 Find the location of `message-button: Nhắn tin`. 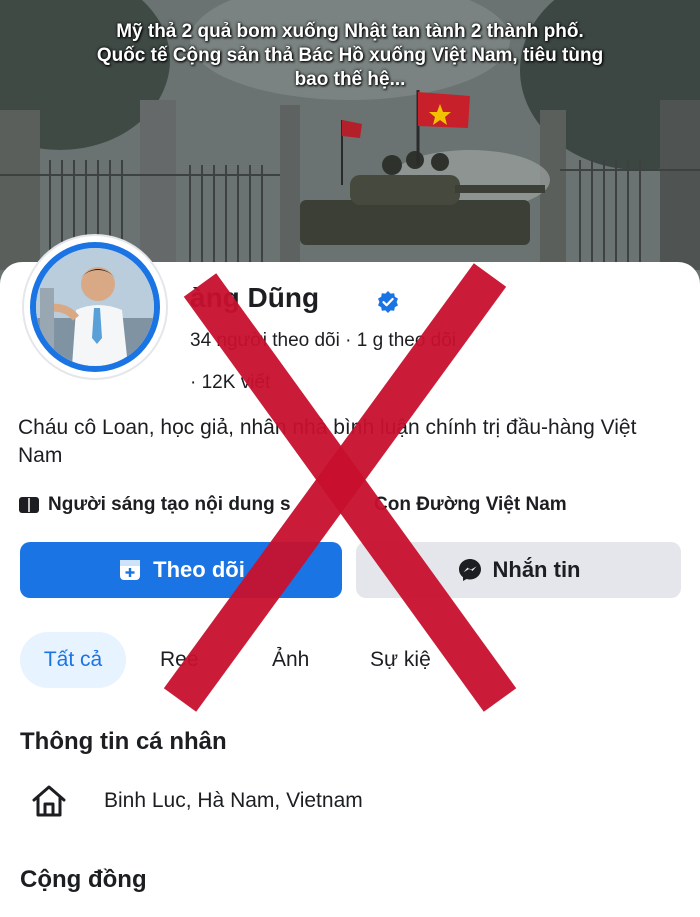

message-button: Nhắn tin is located at coordinates (518, 570).